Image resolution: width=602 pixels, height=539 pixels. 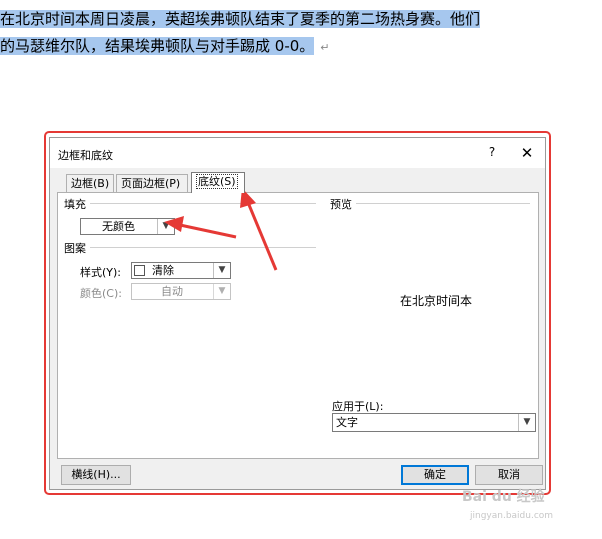 I want to click on preview-group-label: 预览, so click(x=343, y=204).